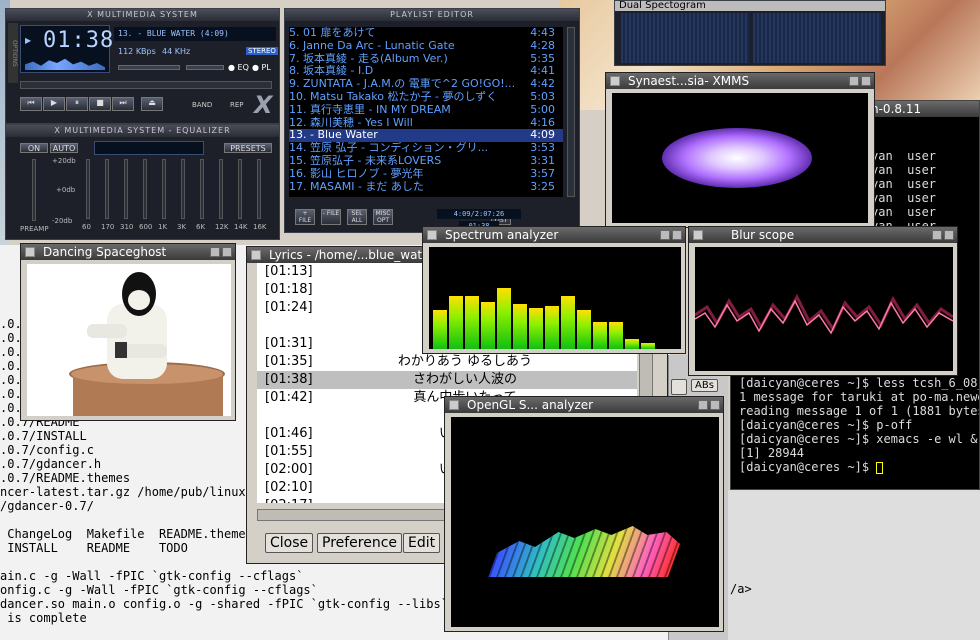 This screenshot has height=640, width=980. Describe the element at coordinates (79, 40) in the screenshot. I see `elapsed-time: 01:38` at that location.